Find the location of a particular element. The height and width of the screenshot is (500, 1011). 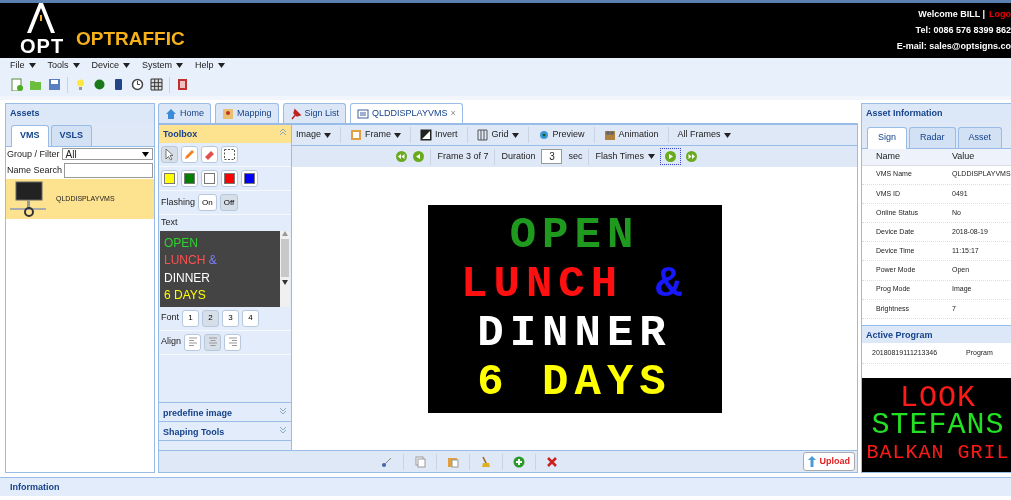

toggle-button: On is located at coordinates (207, 202).